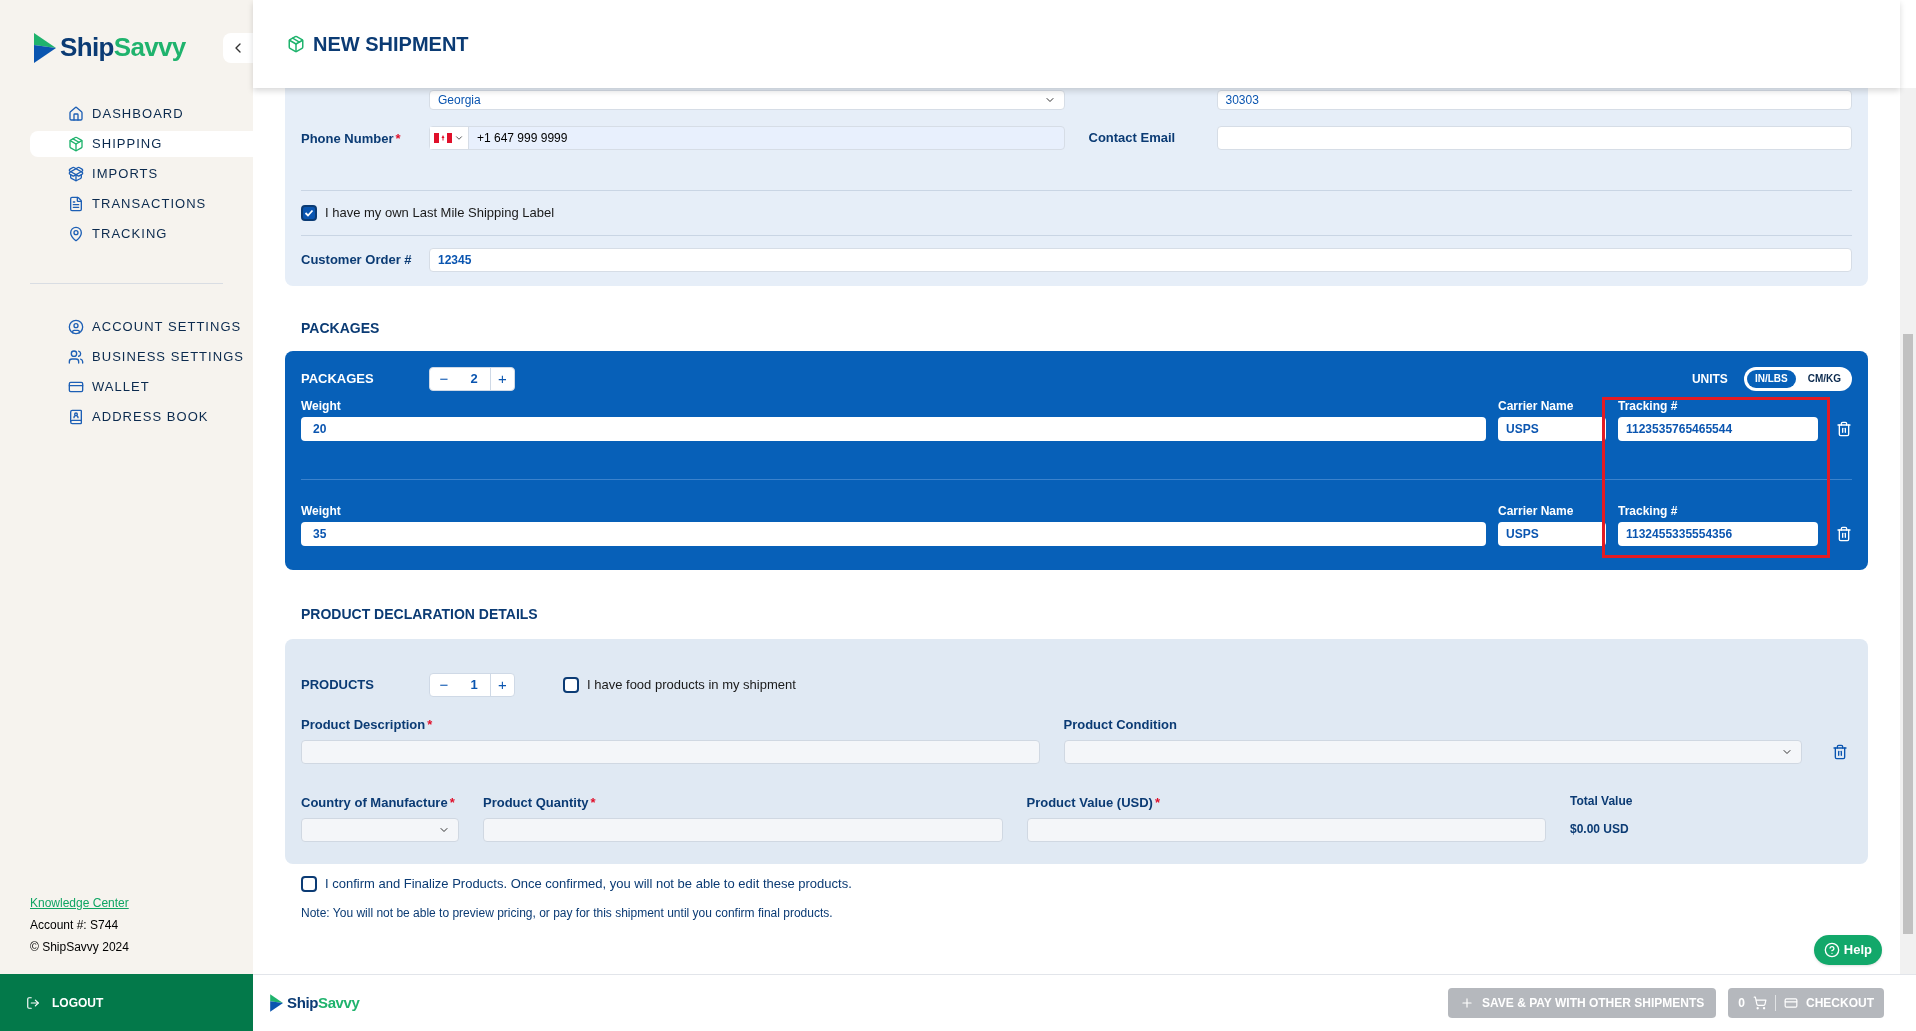  I want to click on caret-icon, so click(459, 138).